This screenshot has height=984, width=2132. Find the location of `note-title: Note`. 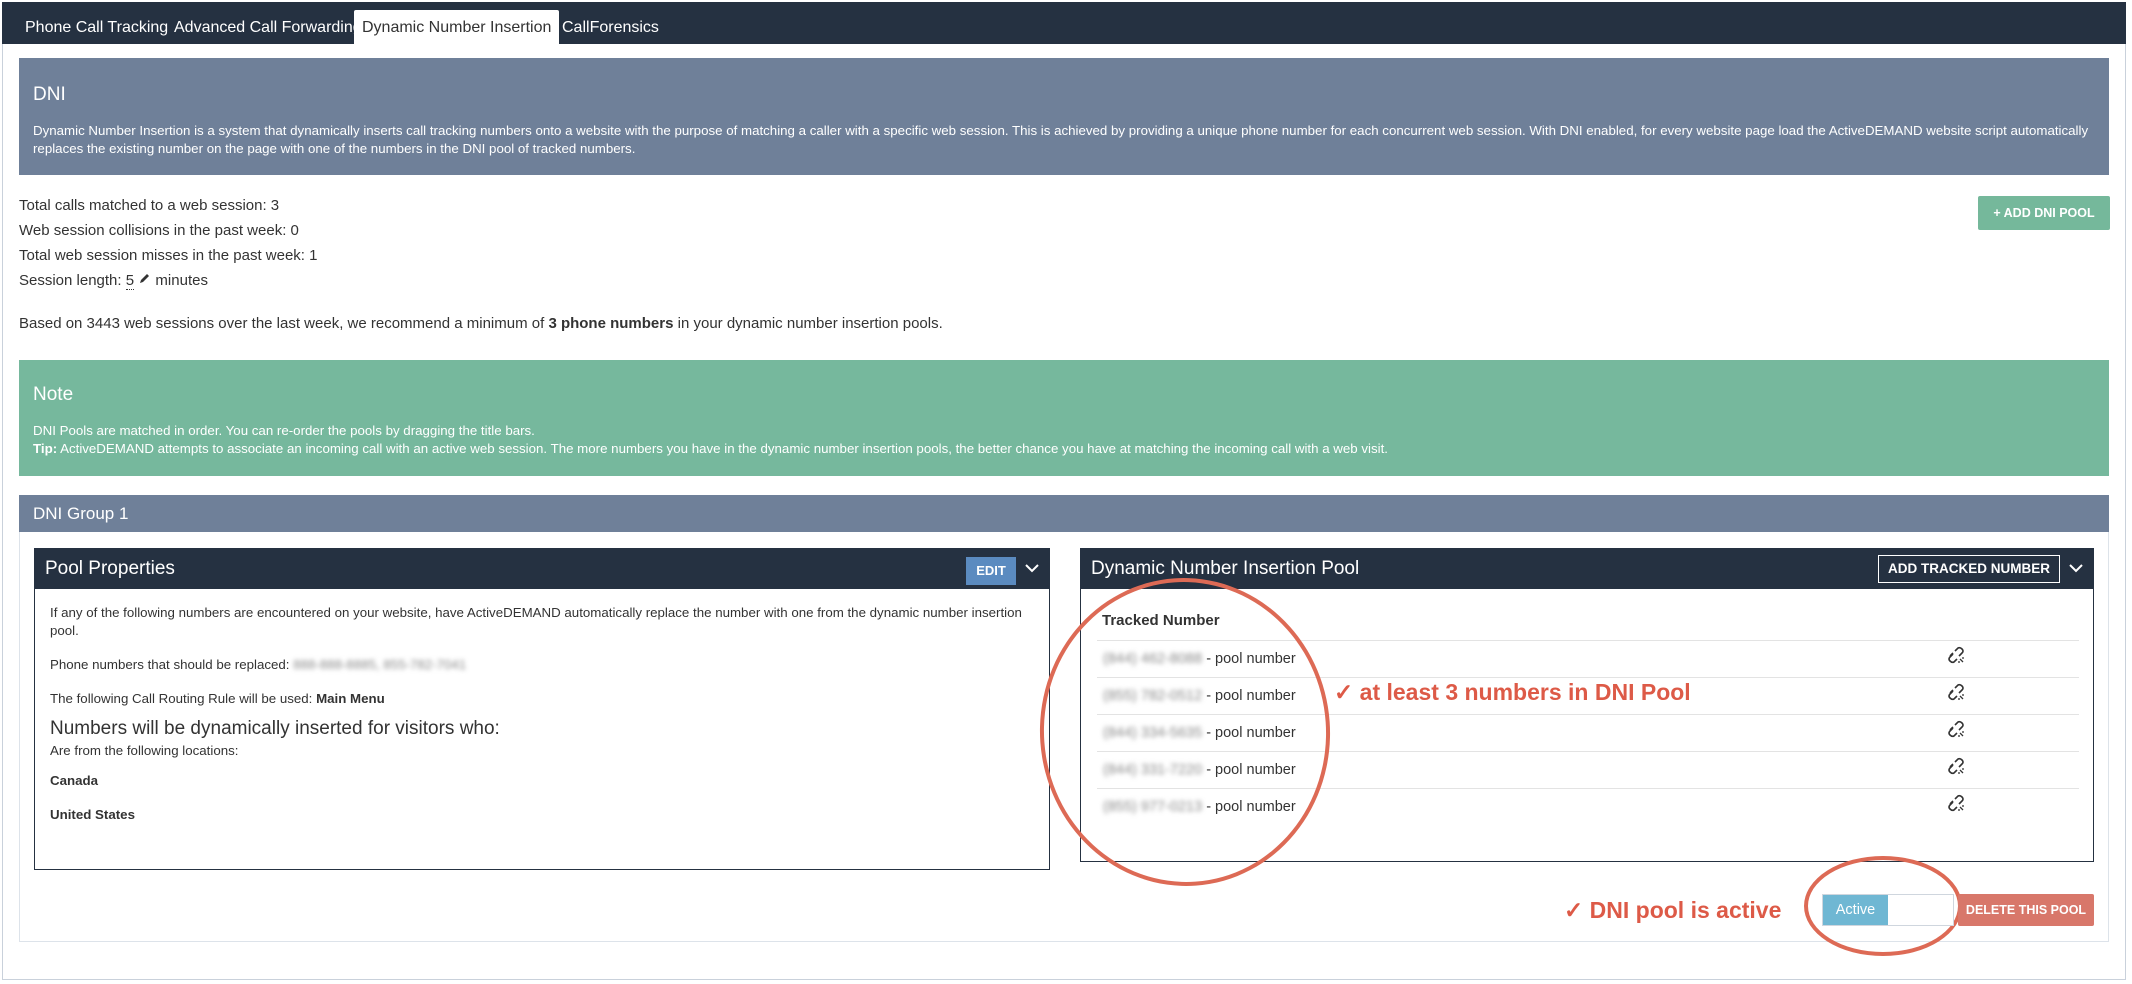

note-title: Note is located at coordinates (53, 394).